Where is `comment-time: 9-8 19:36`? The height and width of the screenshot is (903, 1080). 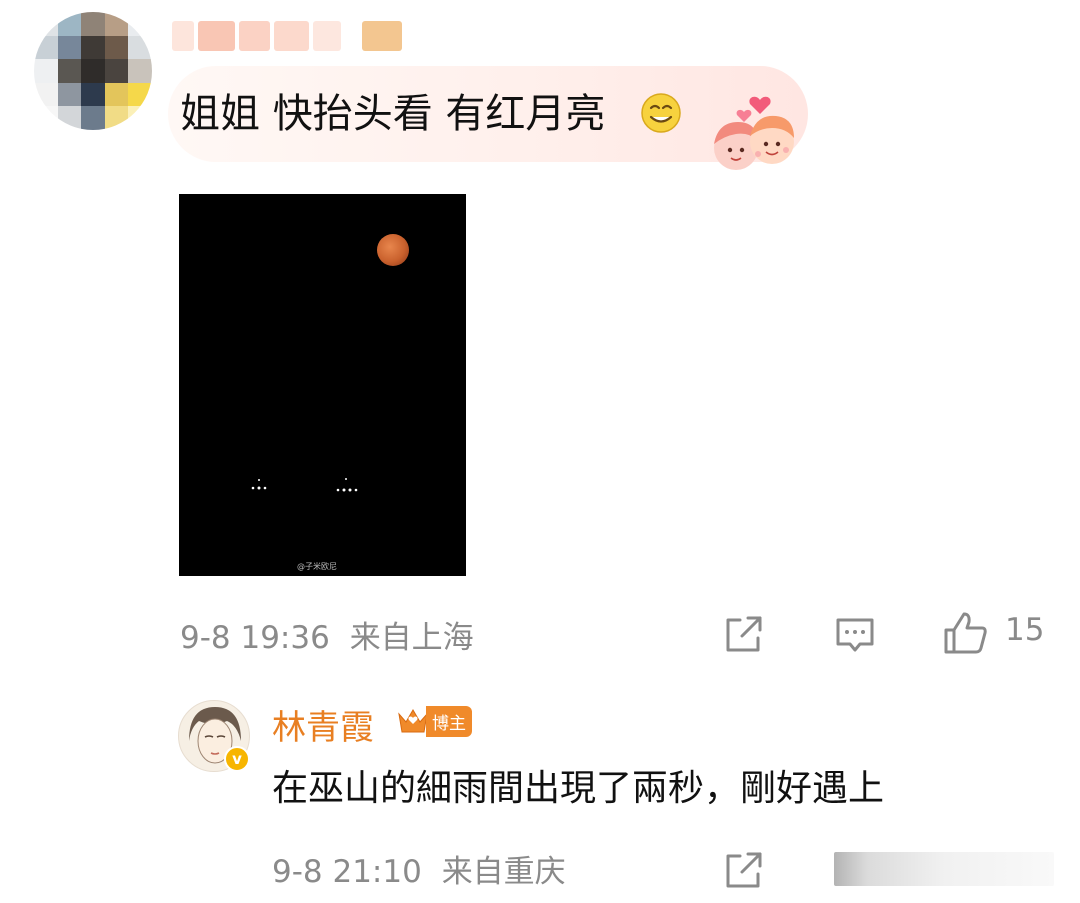 comment-time: 9-8 19:36 is located at coordinates (255, 638).